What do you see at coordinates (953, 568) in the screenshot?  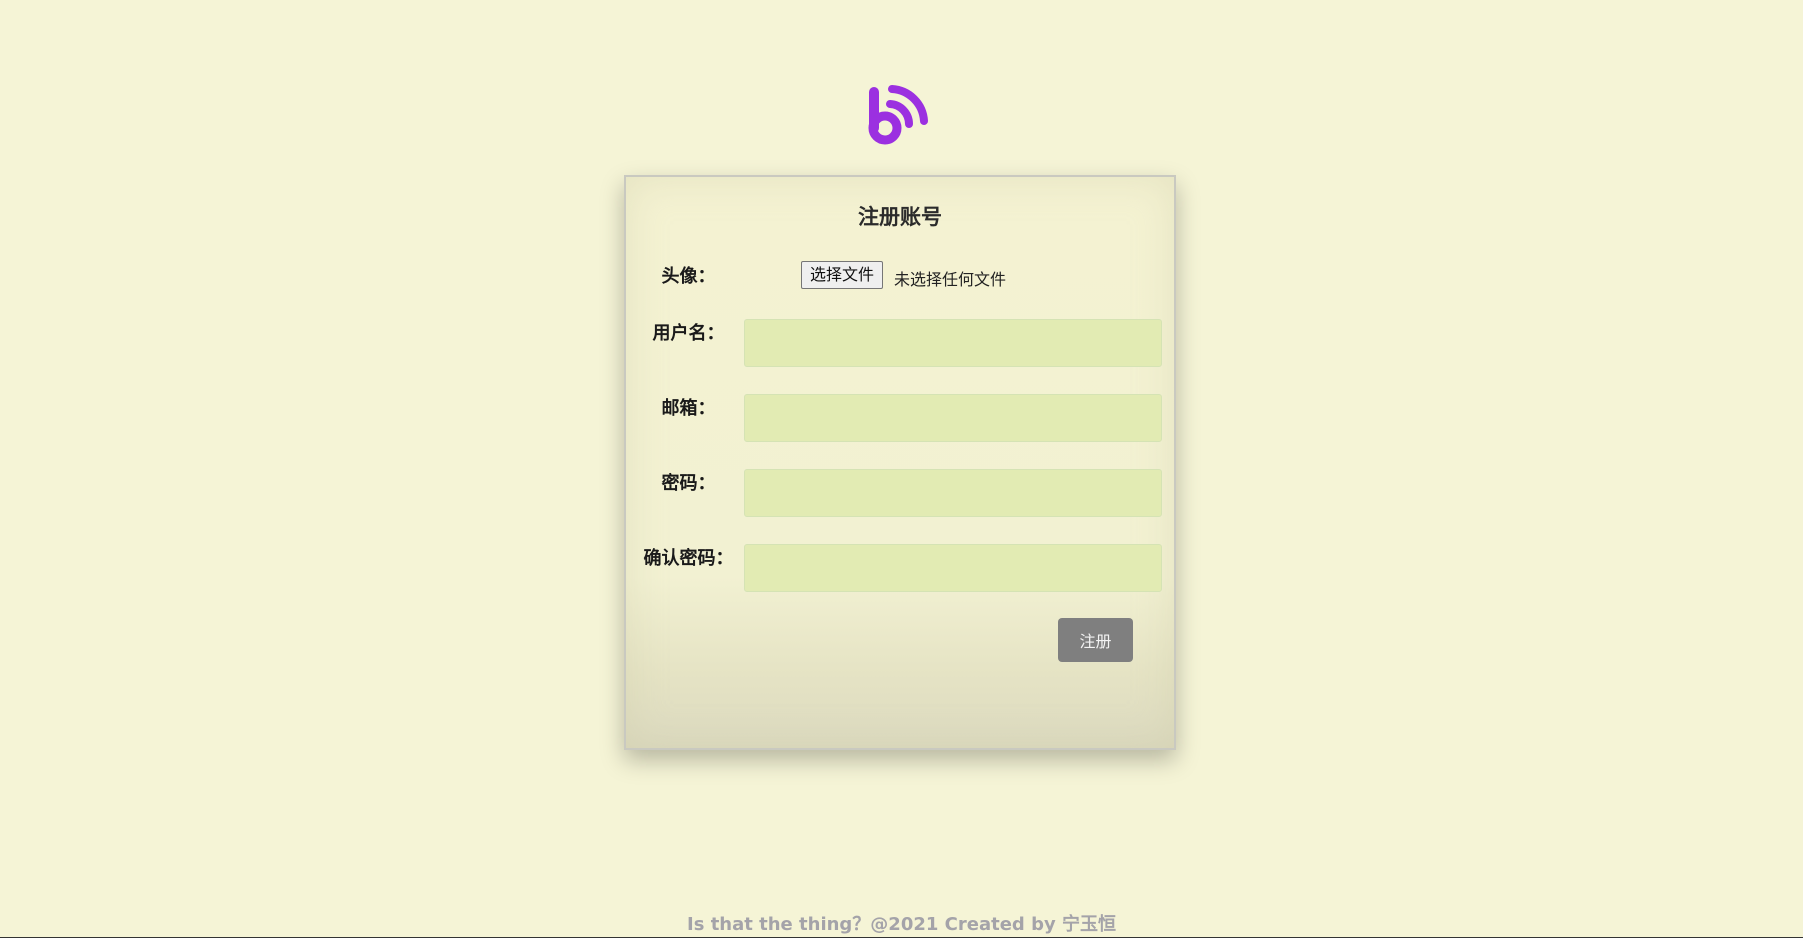 I see `confirm-password-field` at bounding box center [953, 568].